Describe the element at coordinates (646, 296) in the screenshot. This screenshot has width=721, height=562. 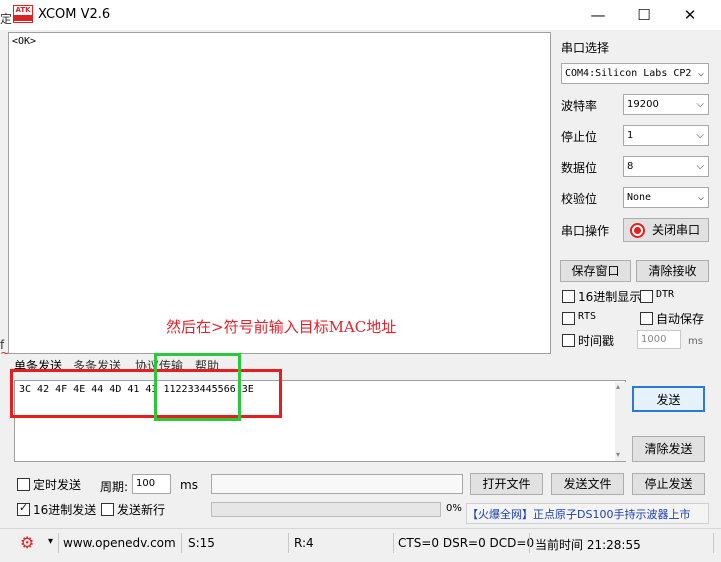
I see `dtr-checkbox` at that location.